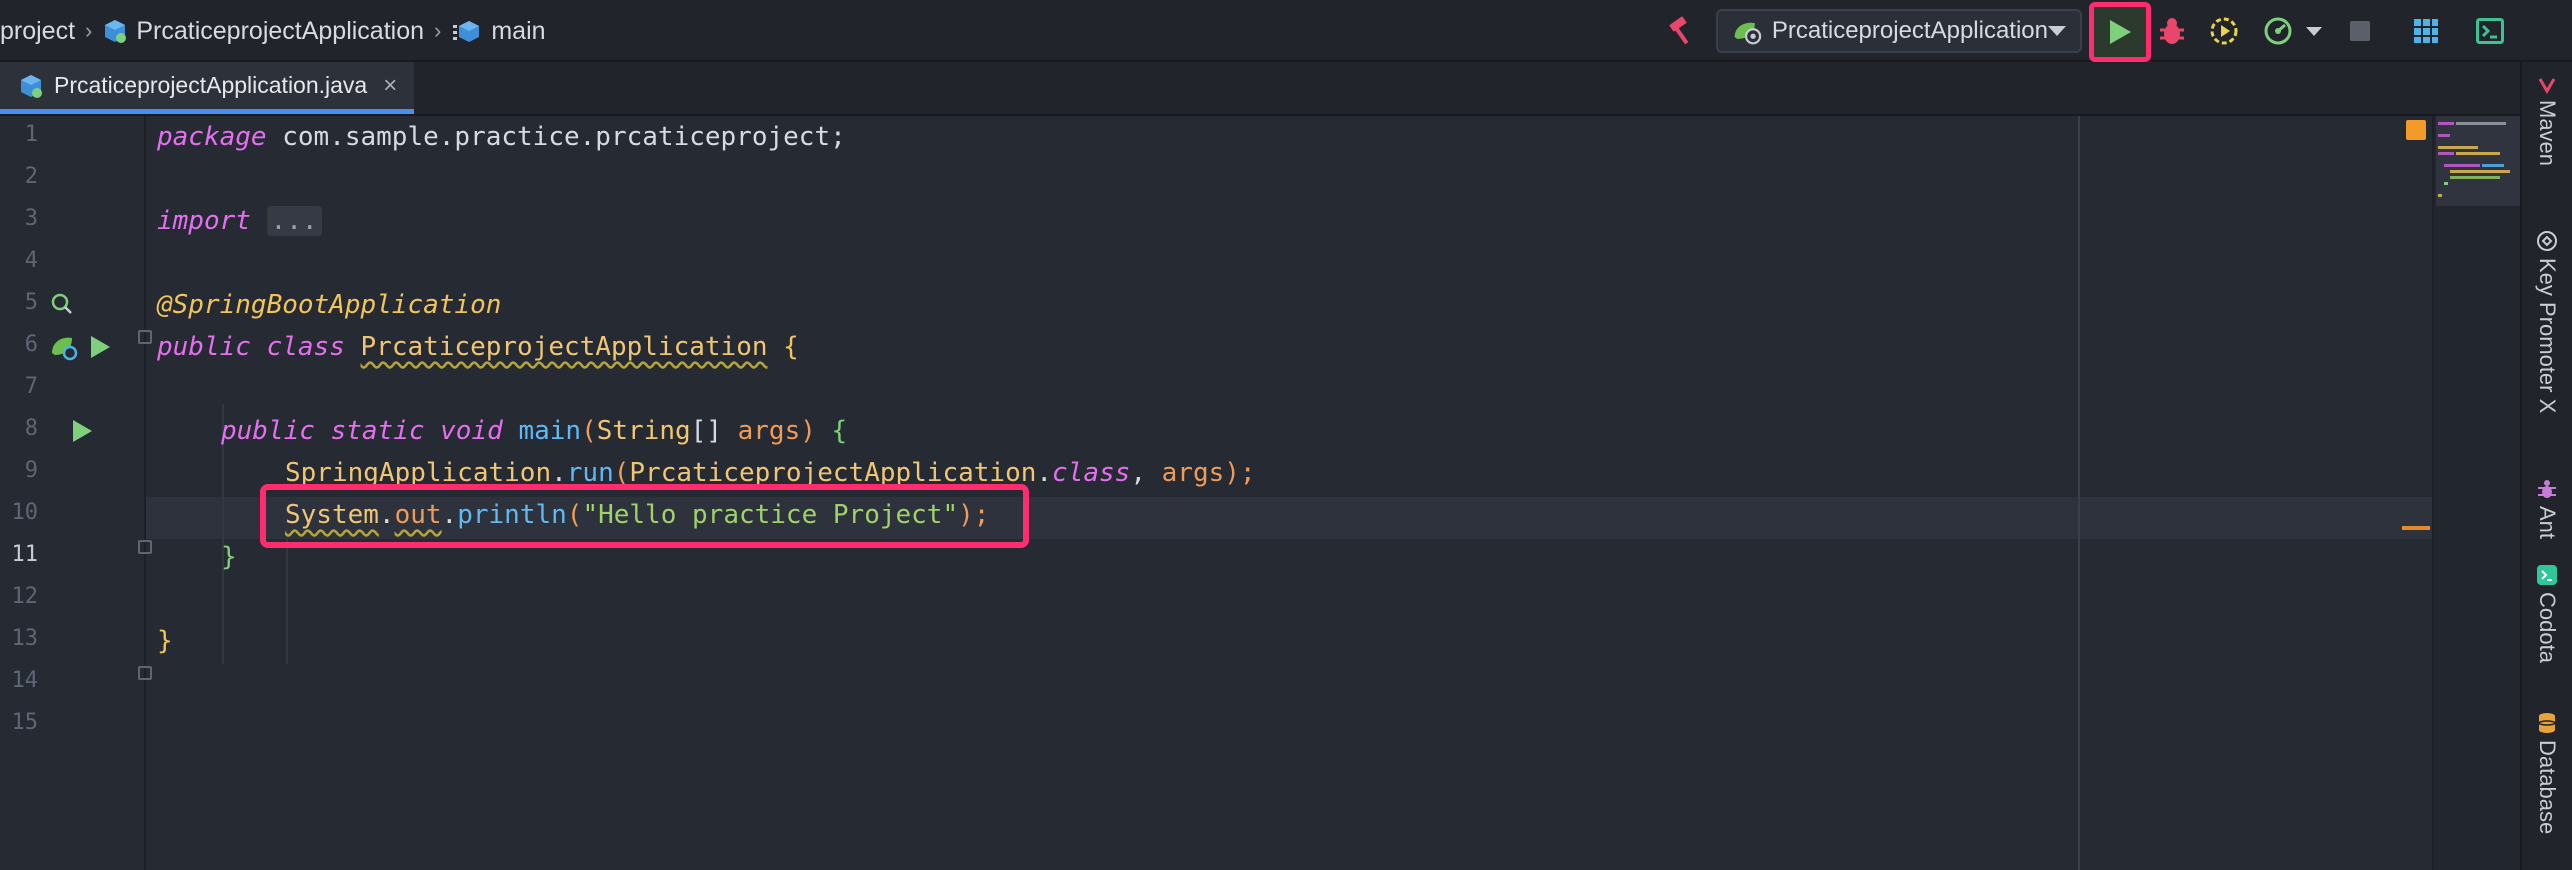 Image resolution: width=2572 pixels, height=870 pixels. Describe the element at coordinates (287, 596) in the screenshot. I see `indent-guide` at that location.